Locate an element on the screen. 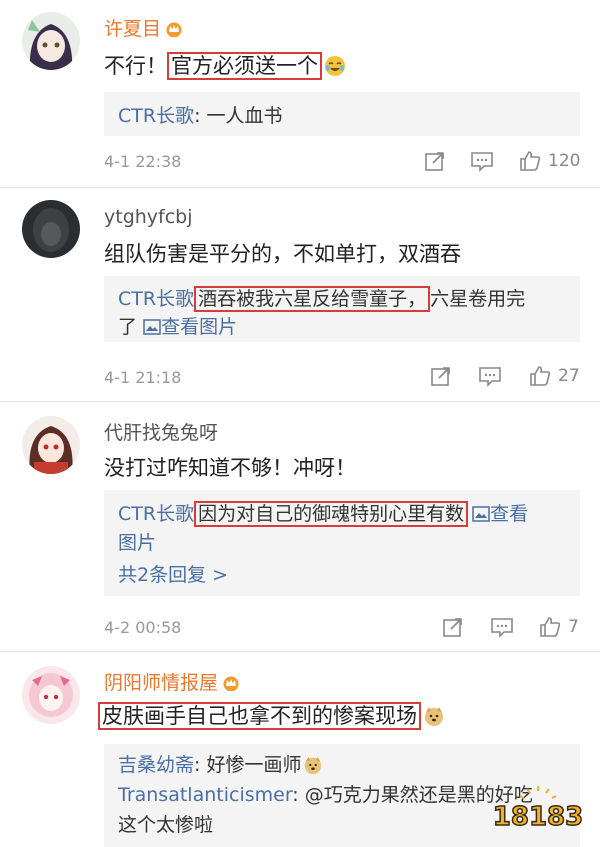 This screenshot has height=847, width=600. more-replies-link: 共2条回复 > is located at coordinates (173, 575).